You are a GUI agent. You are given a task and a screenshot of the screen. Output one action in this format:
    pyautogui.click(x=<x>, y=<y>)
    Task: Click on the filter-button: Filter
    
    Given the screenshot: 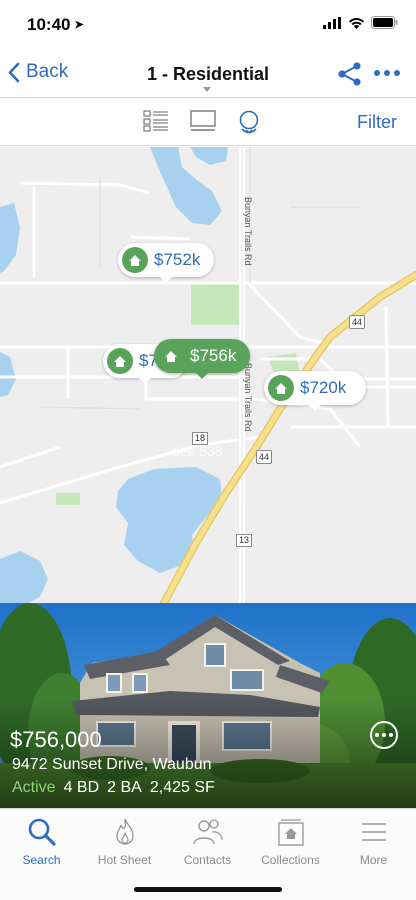 What is the action you would take?
    pyautogui.click(x=377, y=122)
    